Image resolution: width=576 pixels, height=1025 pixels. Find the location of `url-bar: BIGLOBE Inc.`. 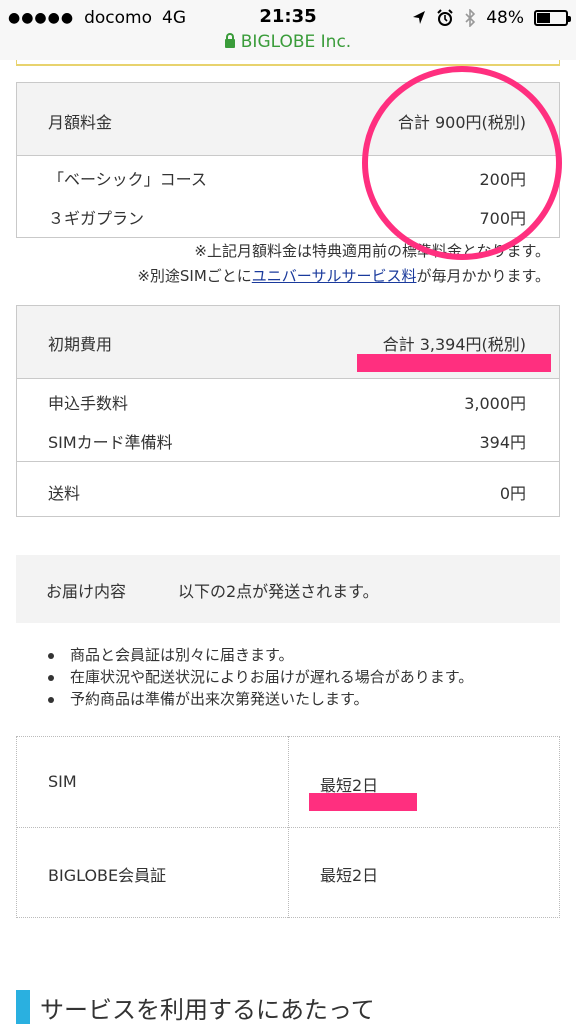

url-bar: BIGLOBE Inc. is located at coordinates (288, 42).